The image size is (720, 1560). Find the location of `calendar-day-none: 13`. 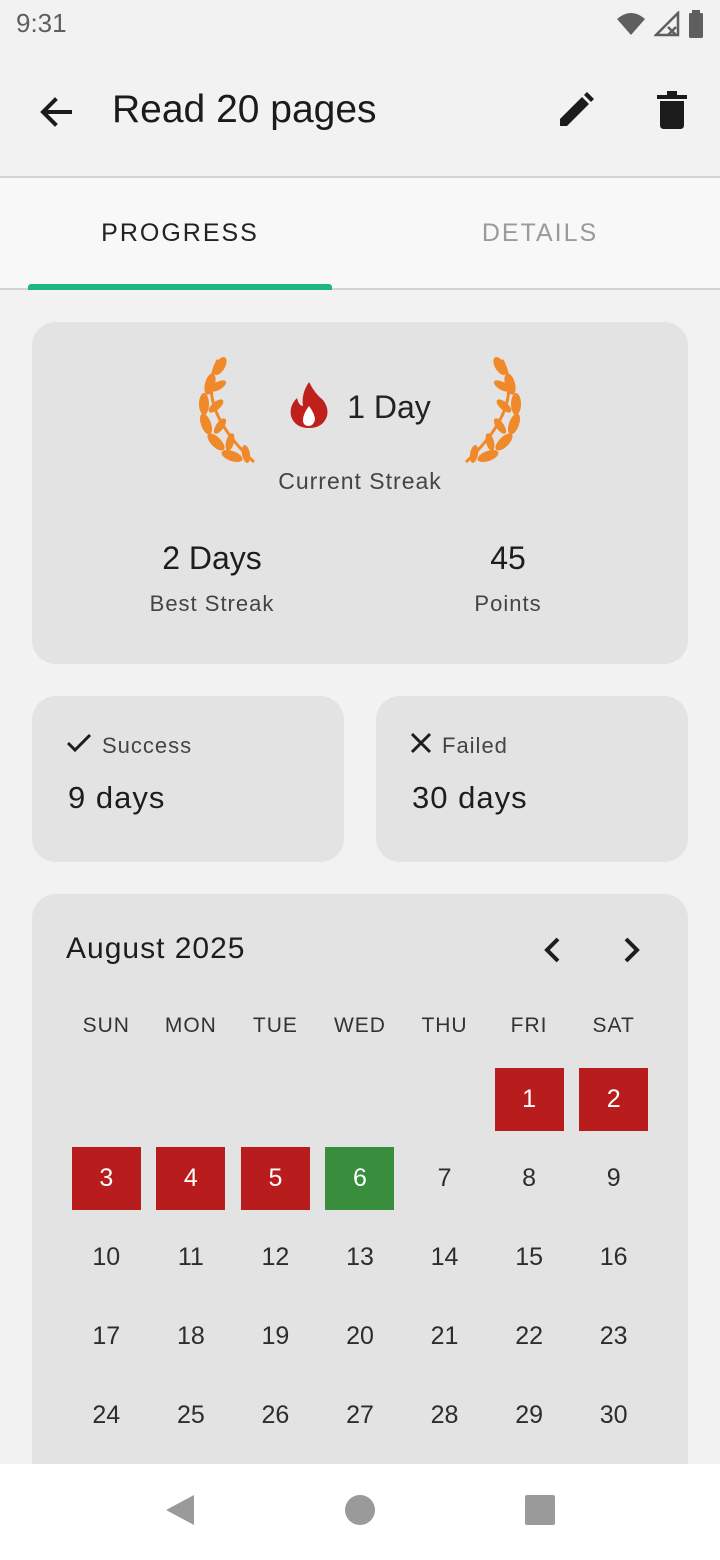

calendar-day-none: 13 is located at coordinates (360, 1257).